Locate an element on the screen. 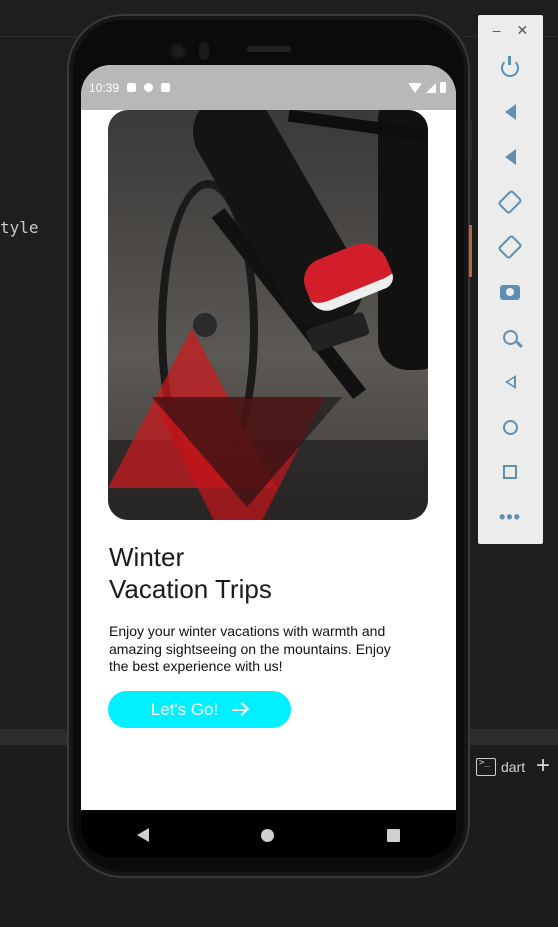 The image size is (558, 927). camera-icon is located at coordinates (510, 292).